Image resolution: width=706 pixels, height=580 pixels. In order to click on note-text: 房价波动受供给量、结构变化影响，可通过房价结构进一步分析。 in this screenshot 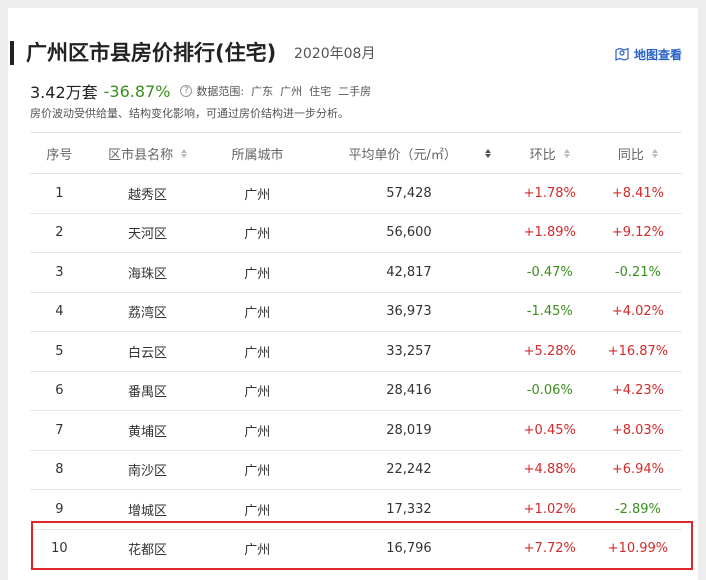, I will do `click(189, 113)`.